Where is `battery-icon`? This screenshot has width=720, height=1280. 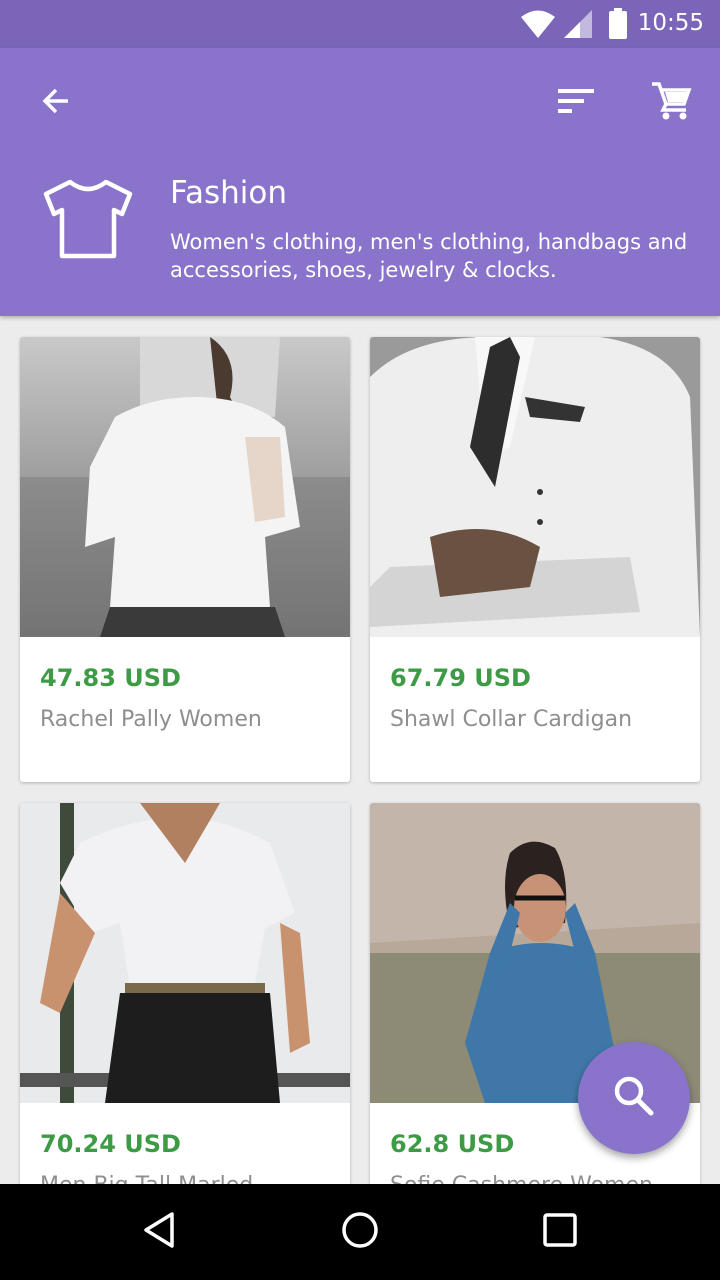 battery-icon is located at coordinates (619, 26).